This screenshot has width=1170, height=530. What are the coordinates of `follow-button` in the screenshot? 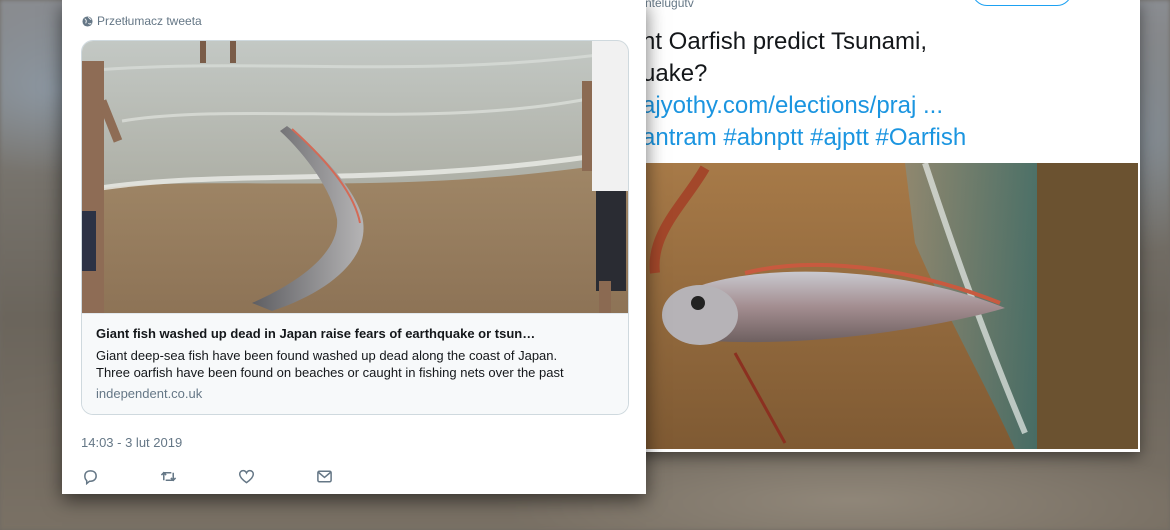 It's located at (1022, 3).